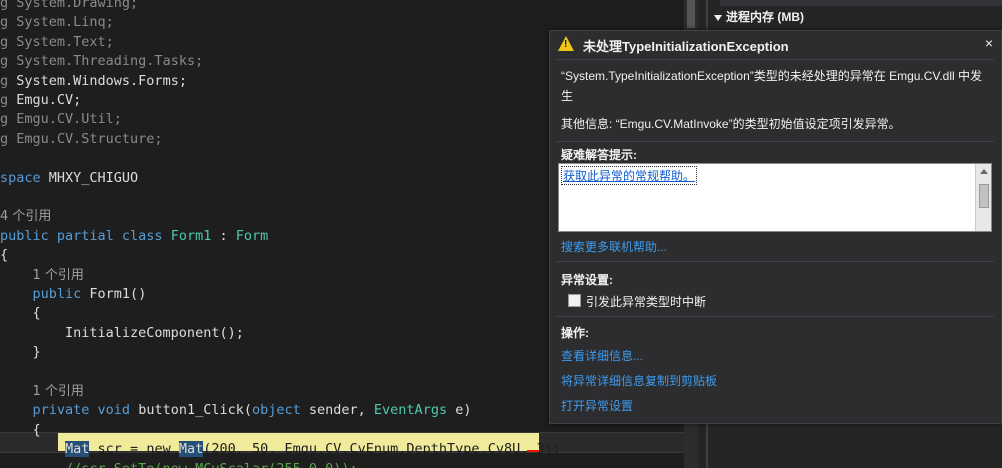 Image resolution: width=1002 pixels, height=468 pixels. I want to click on code-token: System.Threading.Tasks;, so click(110, 61).